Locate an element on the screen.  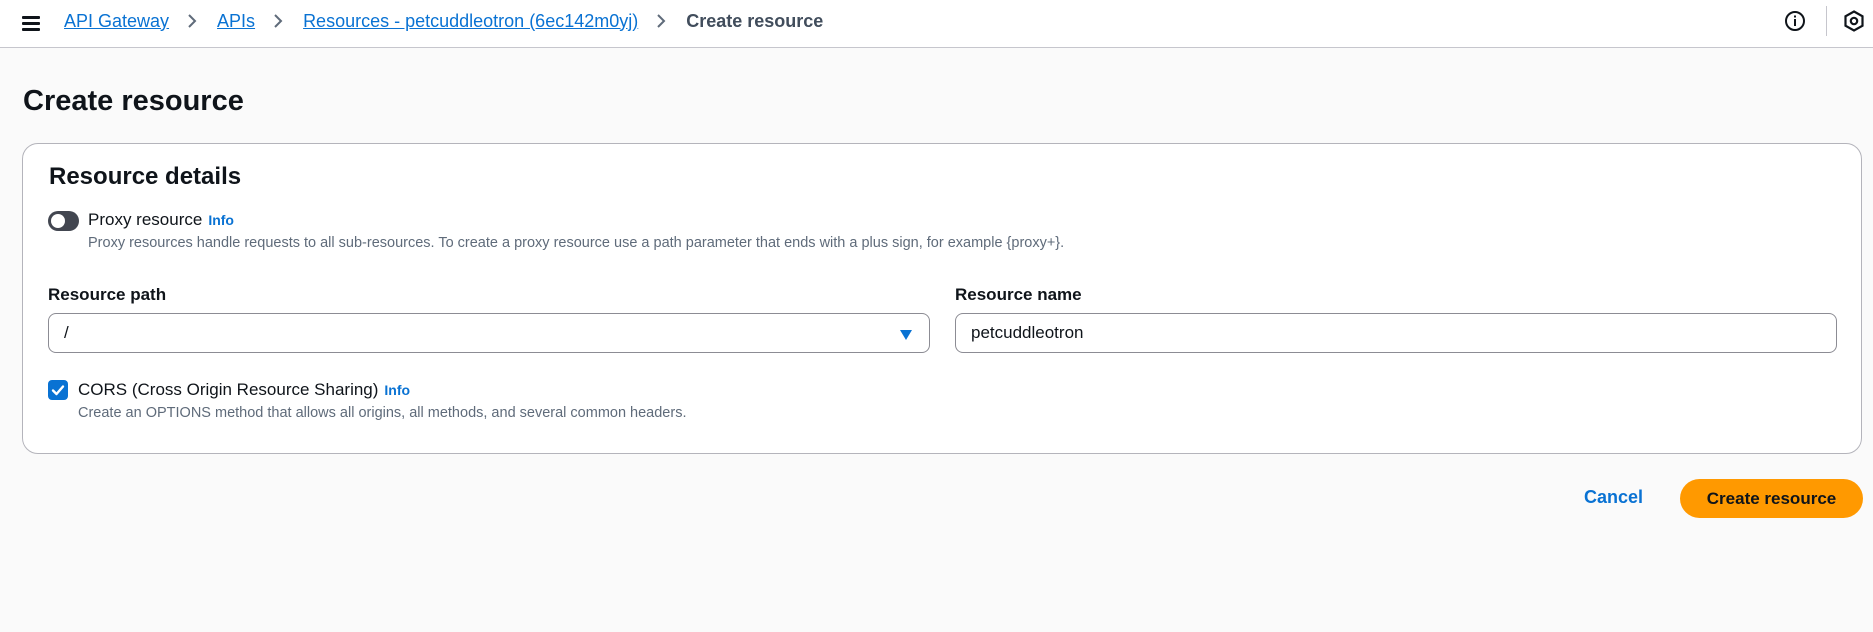
cors-checkbox is located at coordinates (58, 390).